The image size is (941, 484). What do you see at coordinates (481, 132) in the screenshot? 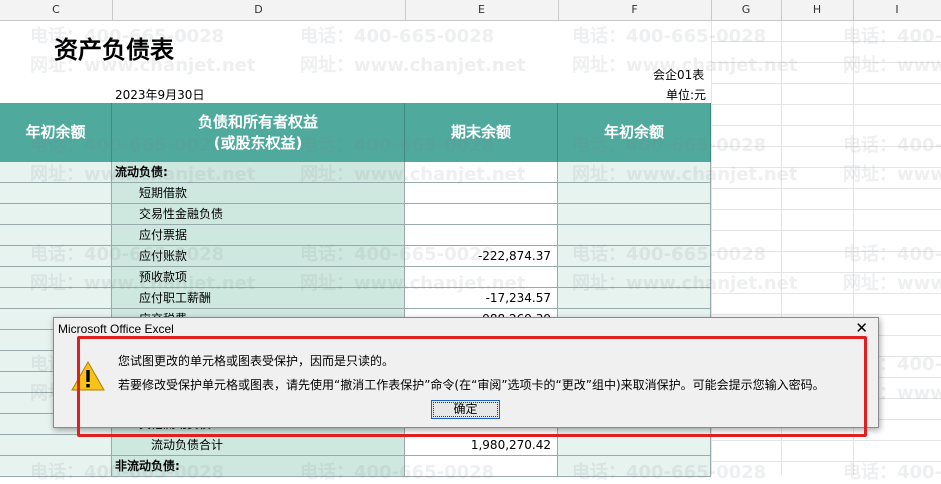
I see `header-closing-balance: 期末余额` at bounding box center [481, 132].